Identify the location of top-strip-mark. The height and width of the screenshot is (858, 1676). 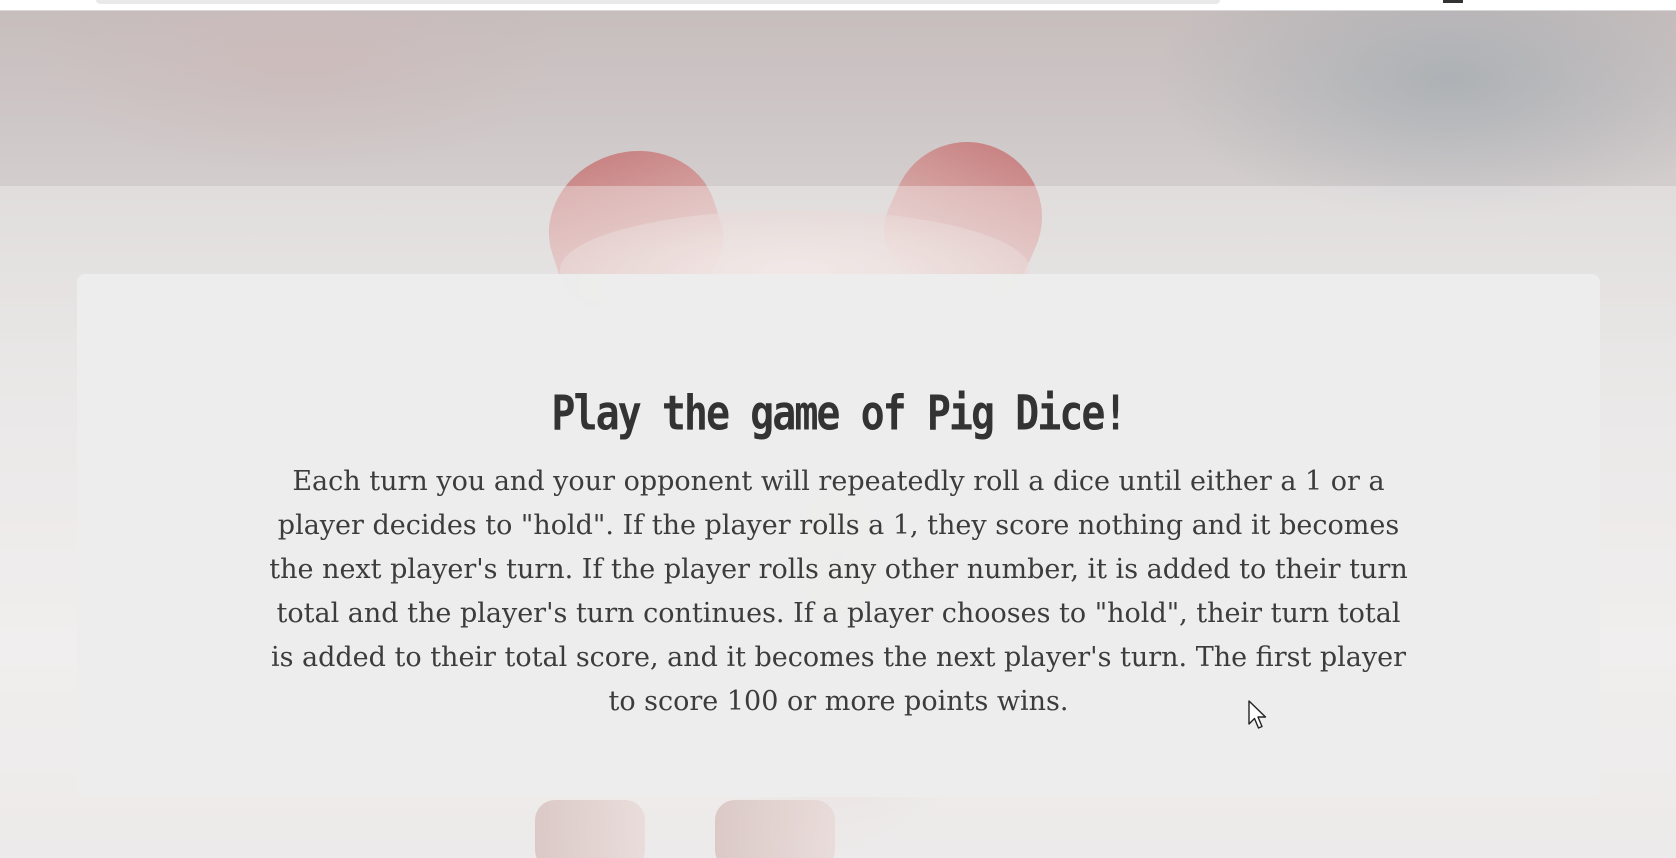
(1453, 1).